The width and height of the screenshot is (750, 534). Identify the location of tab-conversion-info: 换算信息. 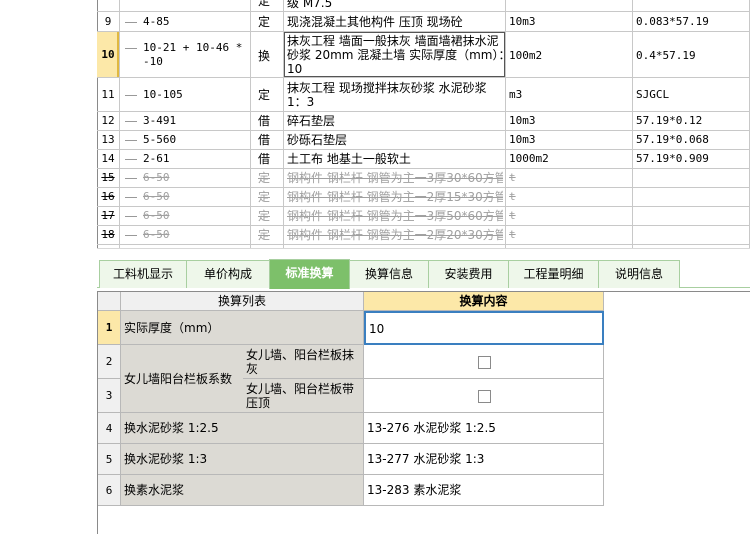
(389, 274).